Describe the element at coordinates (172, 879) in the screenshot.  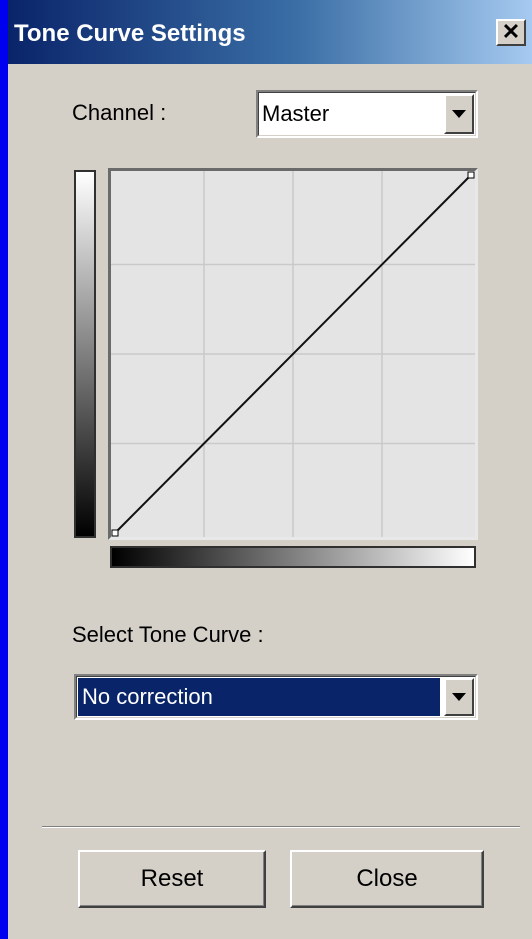
I see `reset-button: Reset` at that location.